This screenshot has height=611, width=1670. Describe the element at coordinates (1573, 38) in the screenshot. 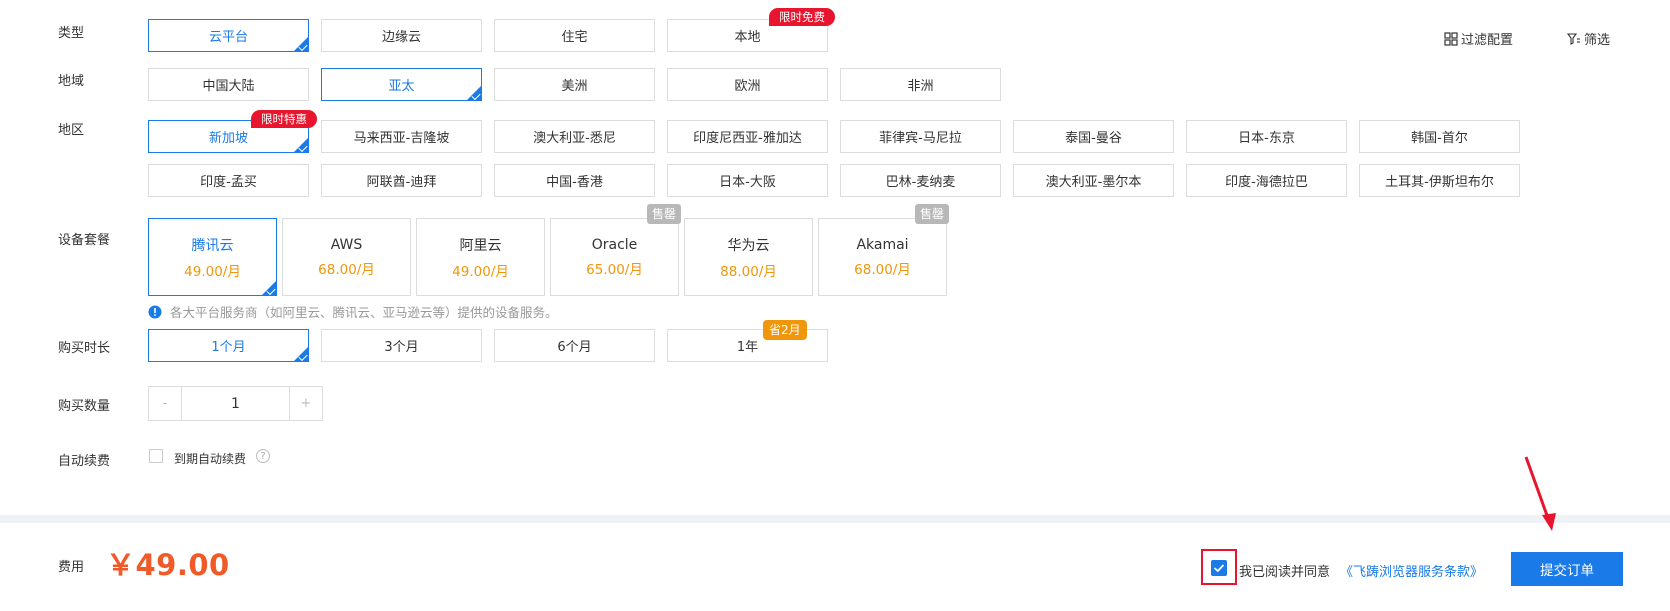

I see `filter-icon` at that location.